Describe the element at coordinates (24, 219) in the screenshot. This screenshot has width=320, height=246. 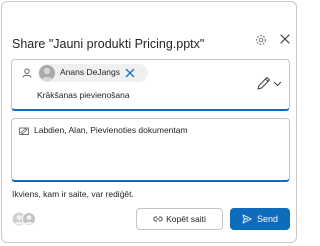
I see `people-icon` at that location.